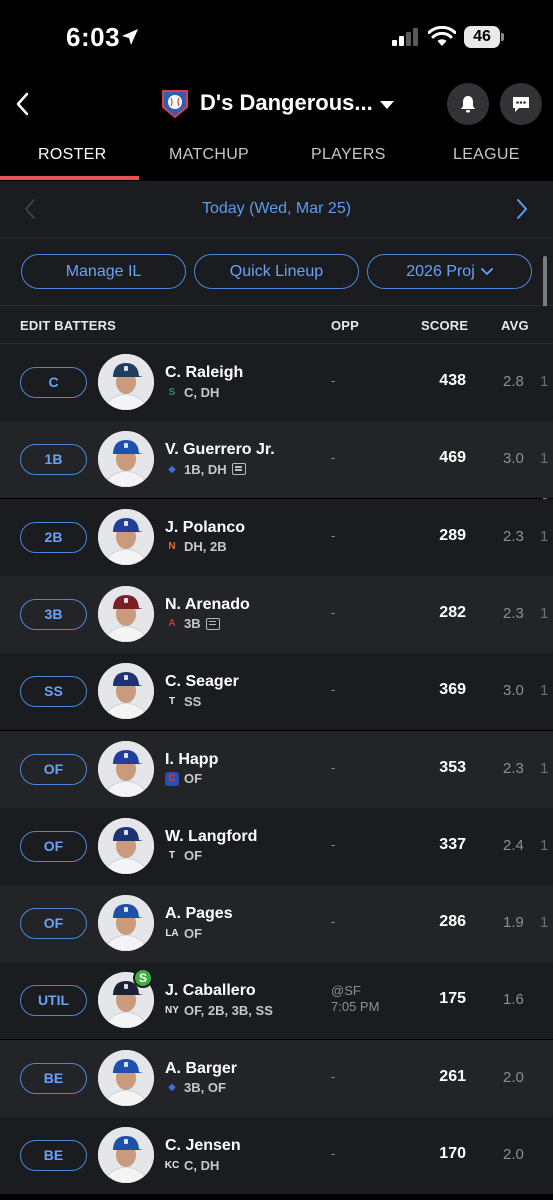 This screenshot has width=553, height=1200. Describe the element at coordinates (276, 460) in the screenshot. I see `player-row: 1B V. Guerrero Jr. ◆ 1B, DH - 469 3.0 1` at that location.